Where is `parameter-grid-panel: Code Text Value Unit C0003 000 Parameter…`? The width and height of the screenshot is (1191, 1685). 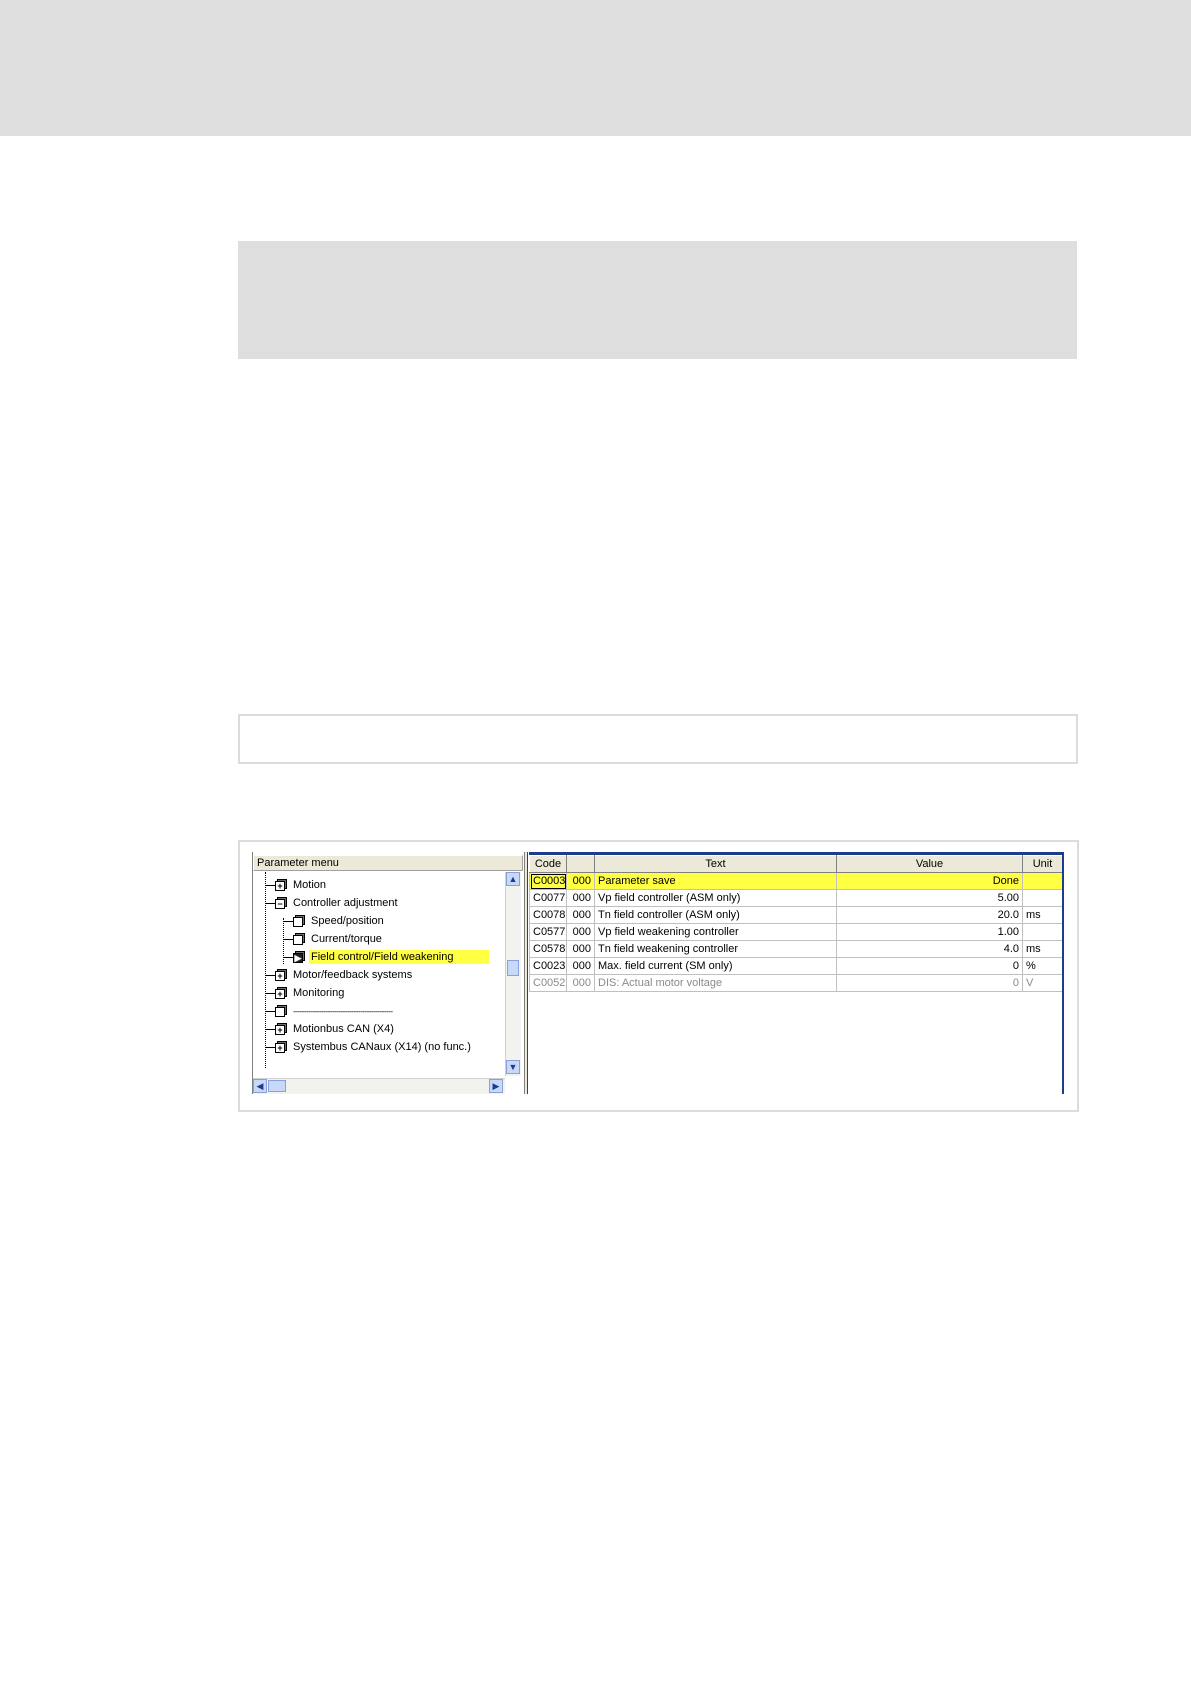 parameter-grid-panel: Code Text Value Unit C0003 000 Parameter… is located at coordinates (796, 973).